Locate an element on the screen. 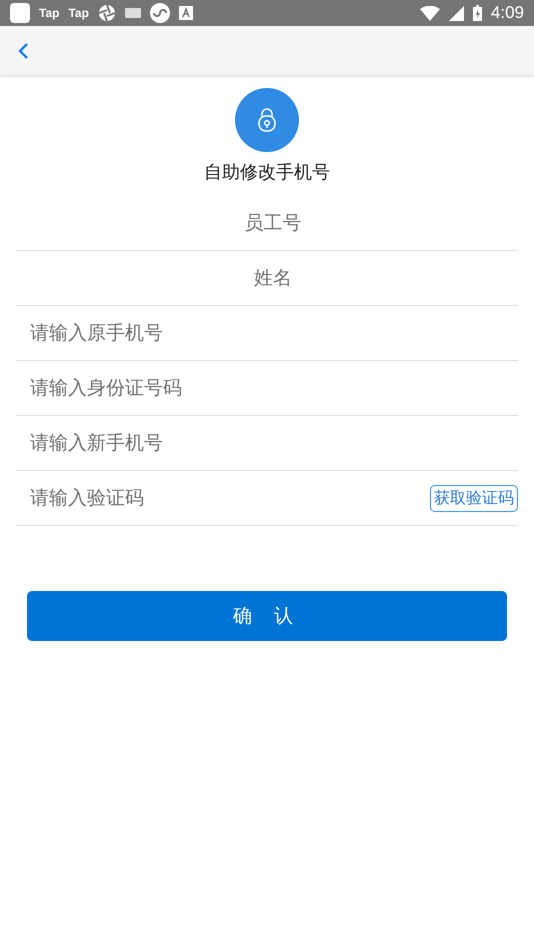 This screenshot has height=950, width=534. input-field: 请输入验证码 is located at coordinates (229, 498).